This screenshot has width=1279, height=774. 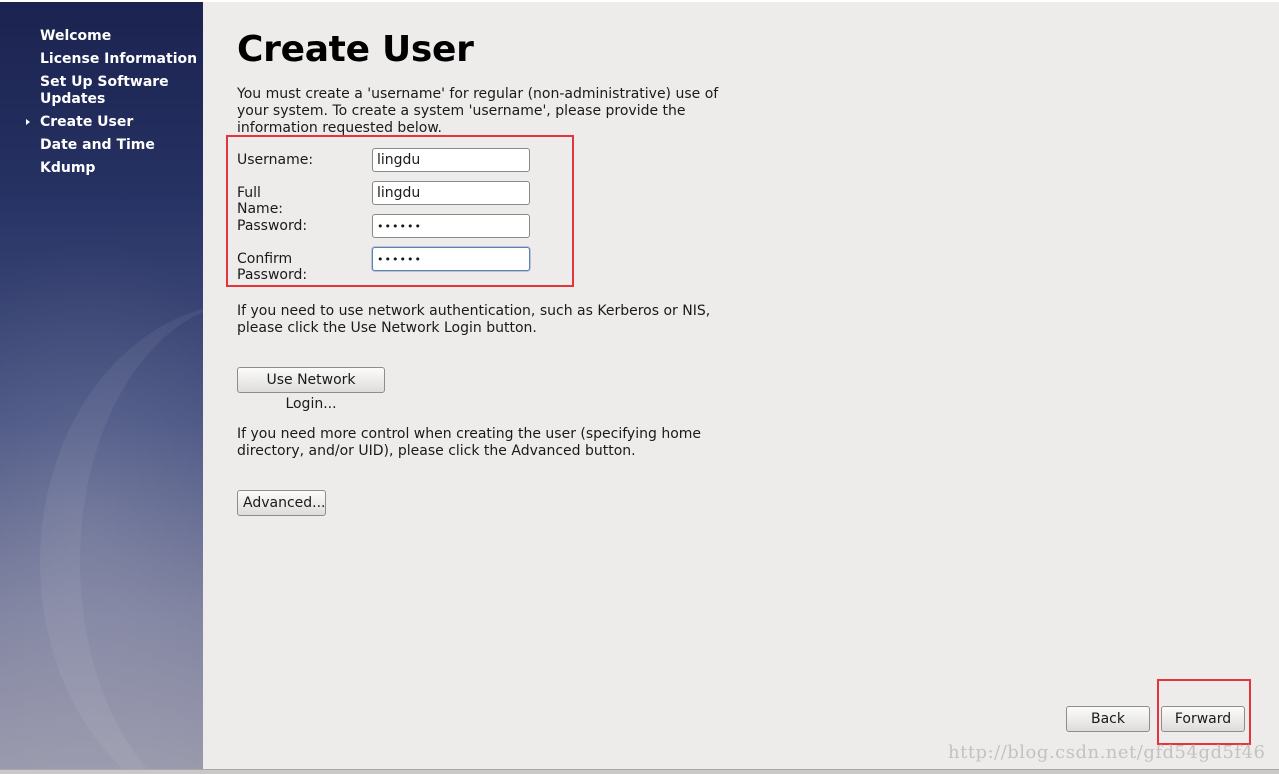 I want to click on sidebar-item-software-updates: Set Up Software Updates, so click(x=120, y=91).